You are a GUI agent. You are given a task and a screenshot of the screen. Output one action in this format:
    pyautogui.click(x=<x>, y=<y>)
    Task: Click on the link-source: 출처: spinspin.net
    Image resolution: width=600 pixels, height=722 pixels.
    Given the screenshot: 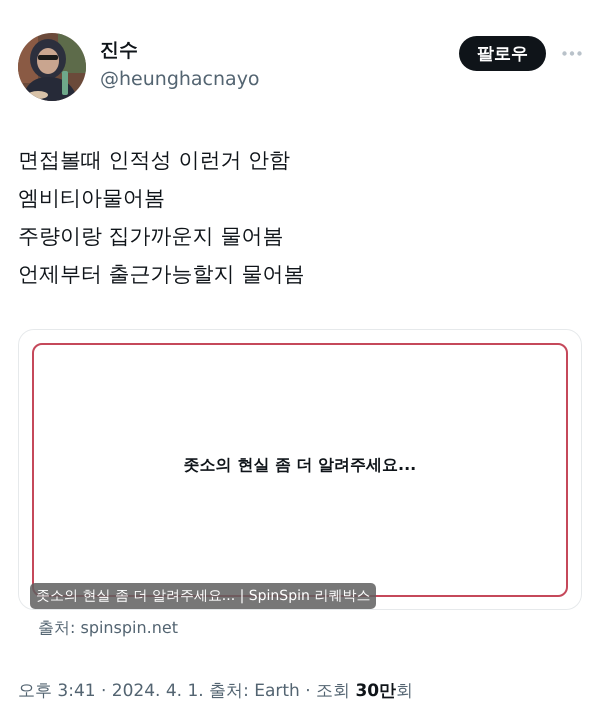 What is the action you would take?
    pyautogui.click(x=310, y=628)
    